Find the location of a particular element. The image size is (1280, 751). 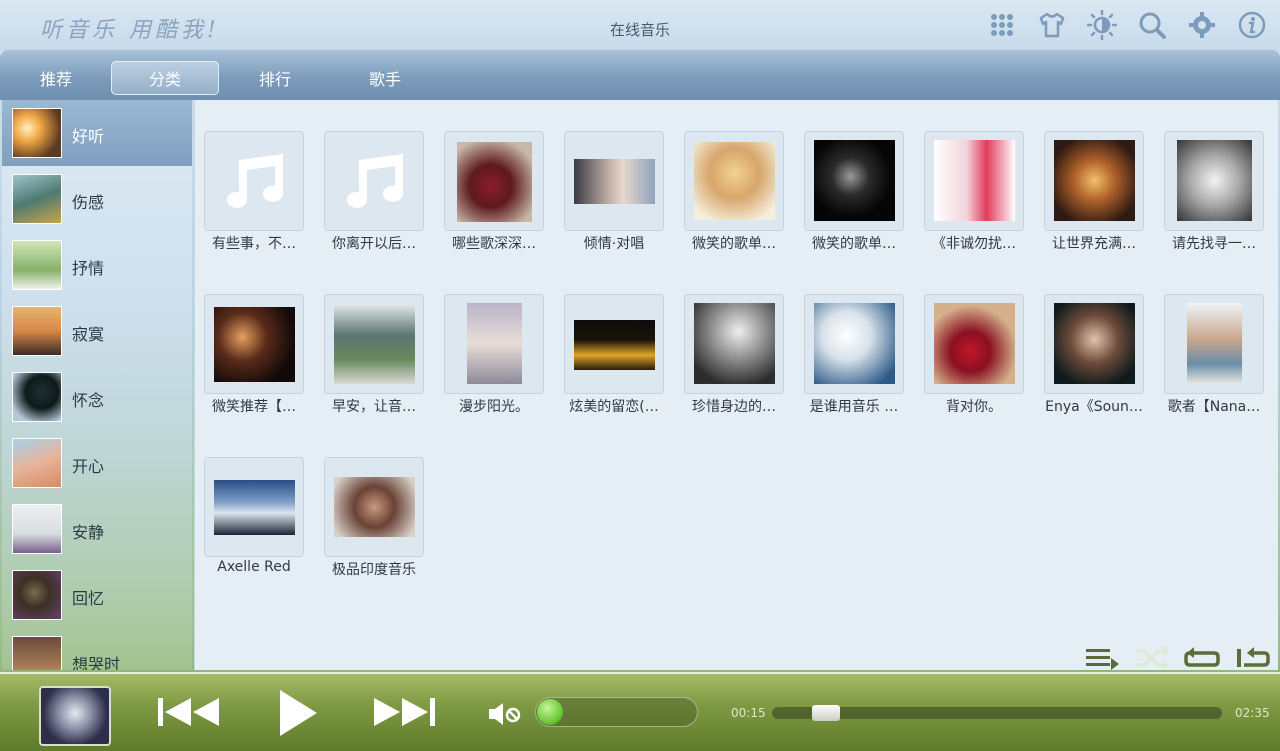

album-card: 极品印度音乐 is located at coordinates (374, 522).